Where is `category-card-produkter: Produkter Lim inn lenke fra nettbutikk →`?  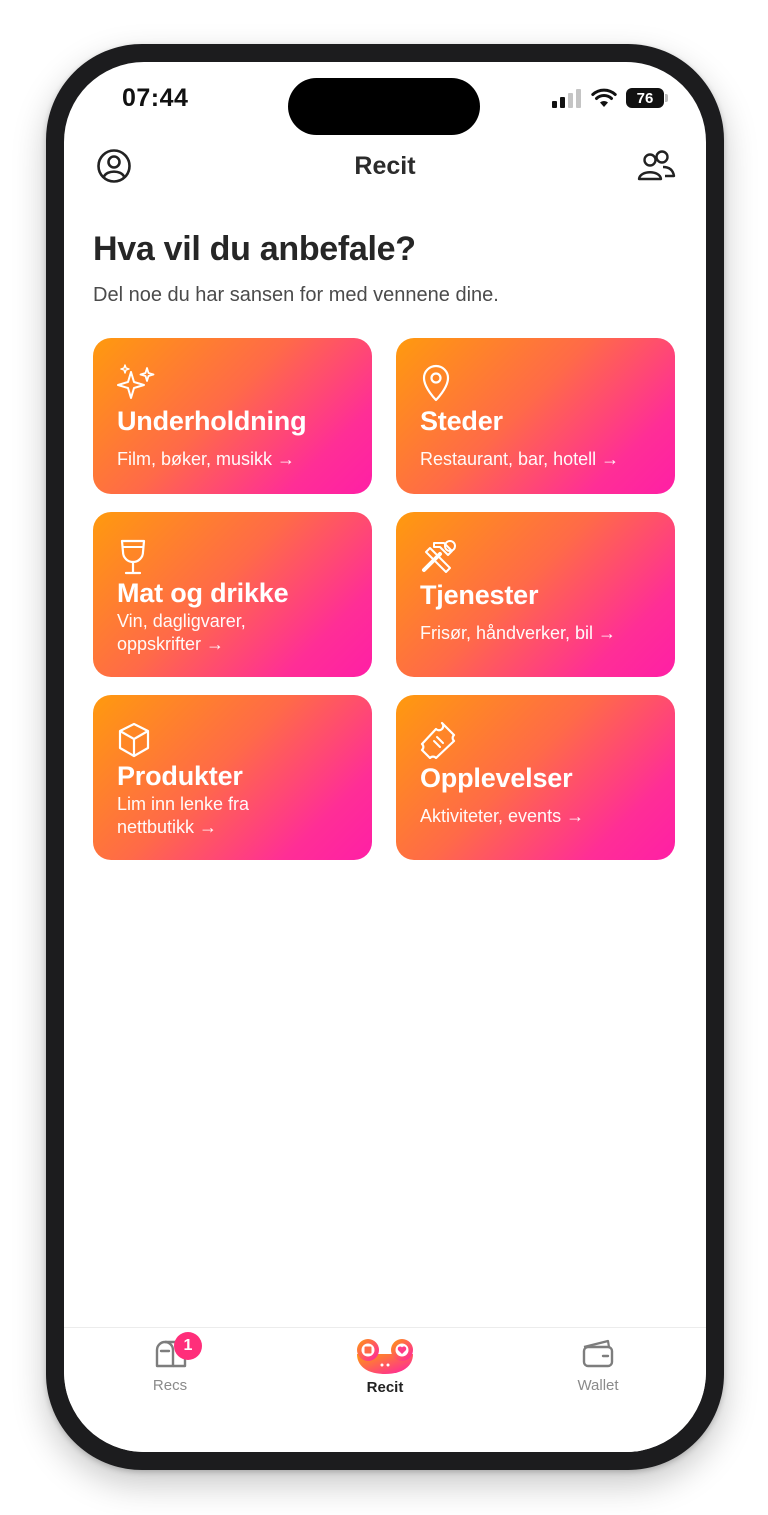 category-card-produkter: Produkter Lim inn lenke fra nettbutikk → is located at coordinates (232, 777).